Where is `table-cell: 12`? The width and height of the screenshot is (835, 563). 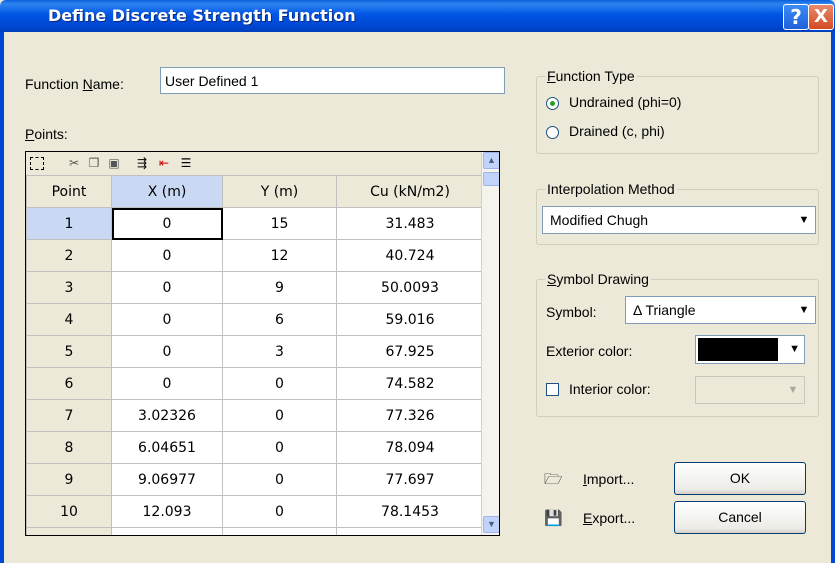
table-cell: 12 is located at coordinates (279, 255).